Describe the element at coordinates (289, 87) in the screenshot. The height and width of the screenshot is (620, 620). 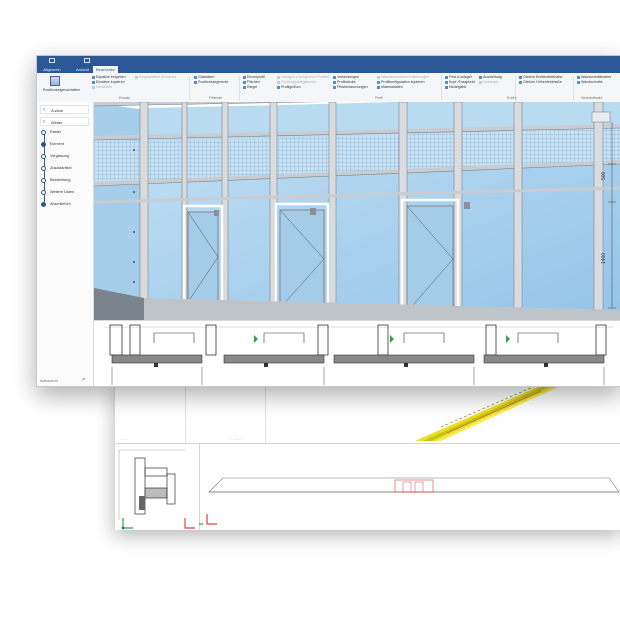
I see `ribbon-item: Profilgrößen` at that location.